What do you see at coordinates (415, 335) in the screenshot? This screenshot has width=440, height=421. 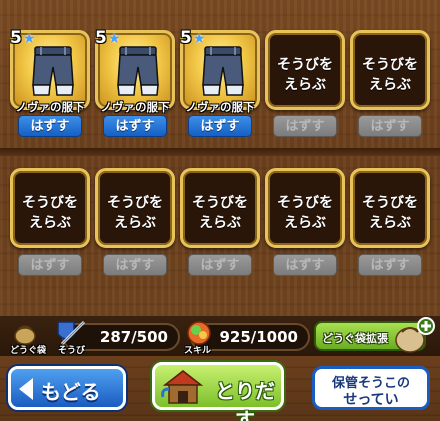 I see `bag-plus-icon` at bounding box center [415, 335].